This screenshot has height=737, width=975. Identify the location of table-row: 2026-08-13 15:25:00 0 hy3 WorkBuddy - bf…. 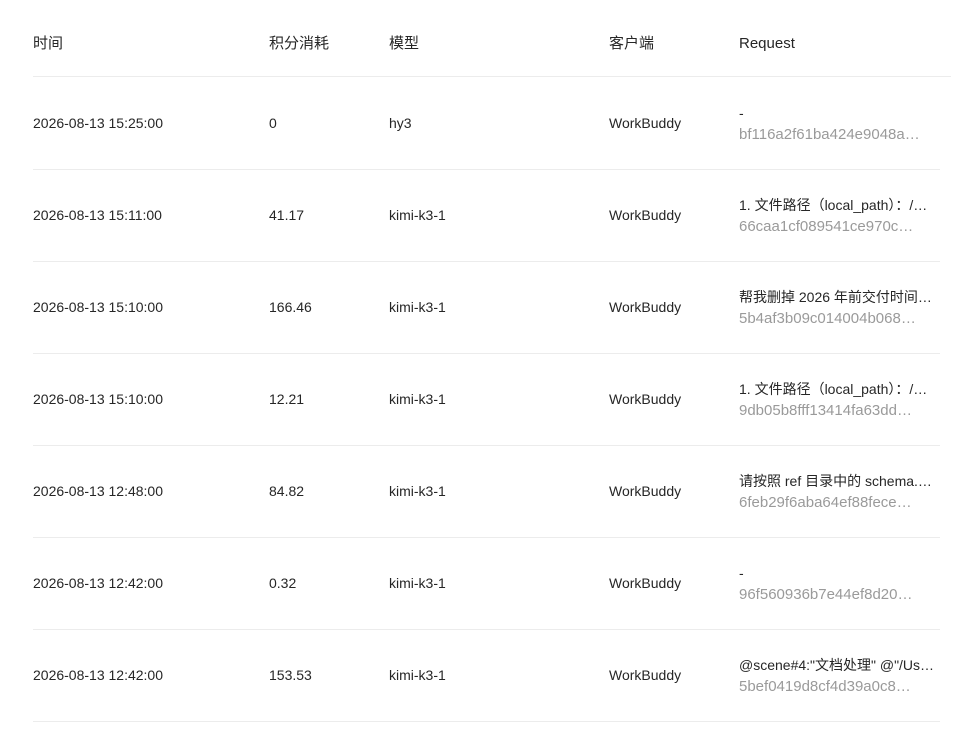
(486, 124).